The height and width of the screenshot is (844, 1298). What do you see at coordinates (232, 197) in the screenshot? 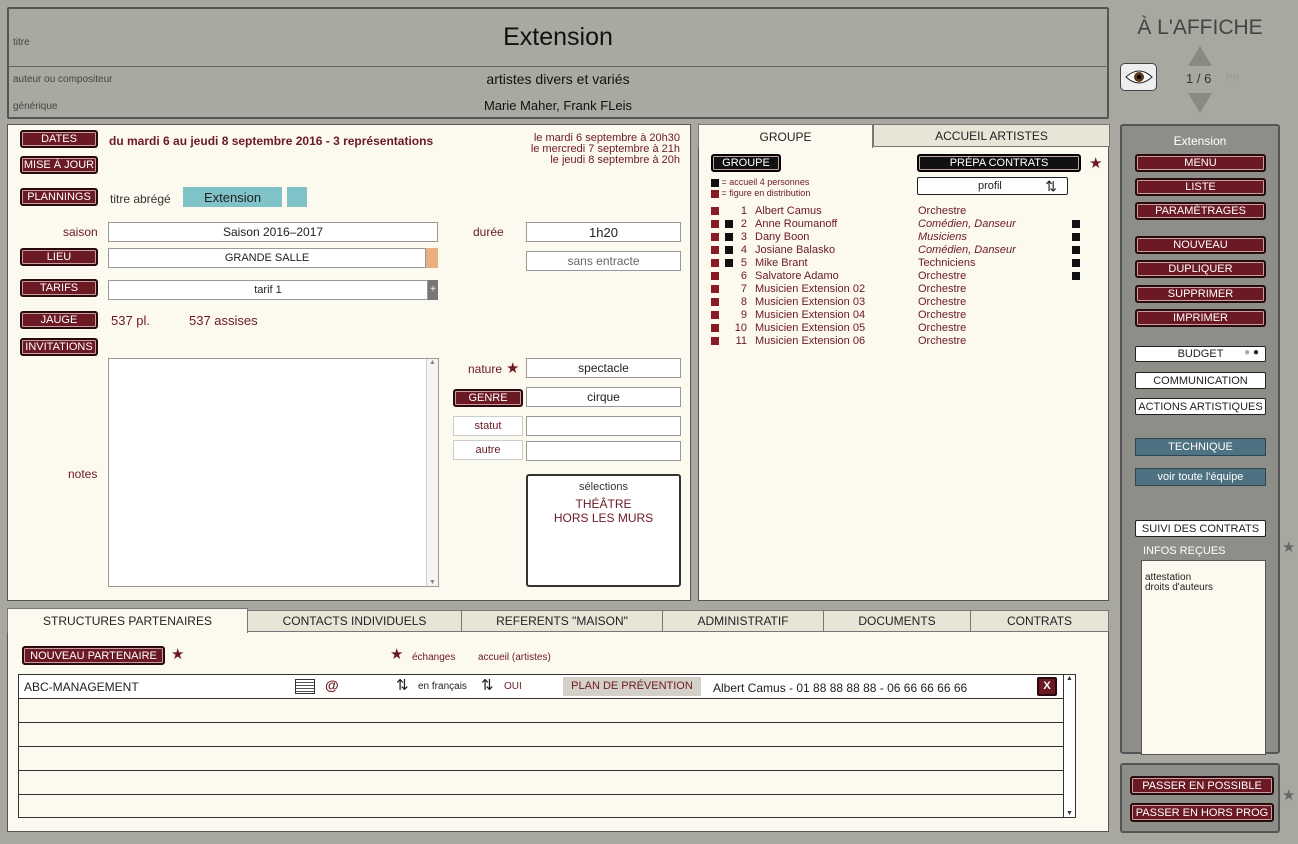
I see `titre-abrege-field: Extension` at bounding box center [232, 197].